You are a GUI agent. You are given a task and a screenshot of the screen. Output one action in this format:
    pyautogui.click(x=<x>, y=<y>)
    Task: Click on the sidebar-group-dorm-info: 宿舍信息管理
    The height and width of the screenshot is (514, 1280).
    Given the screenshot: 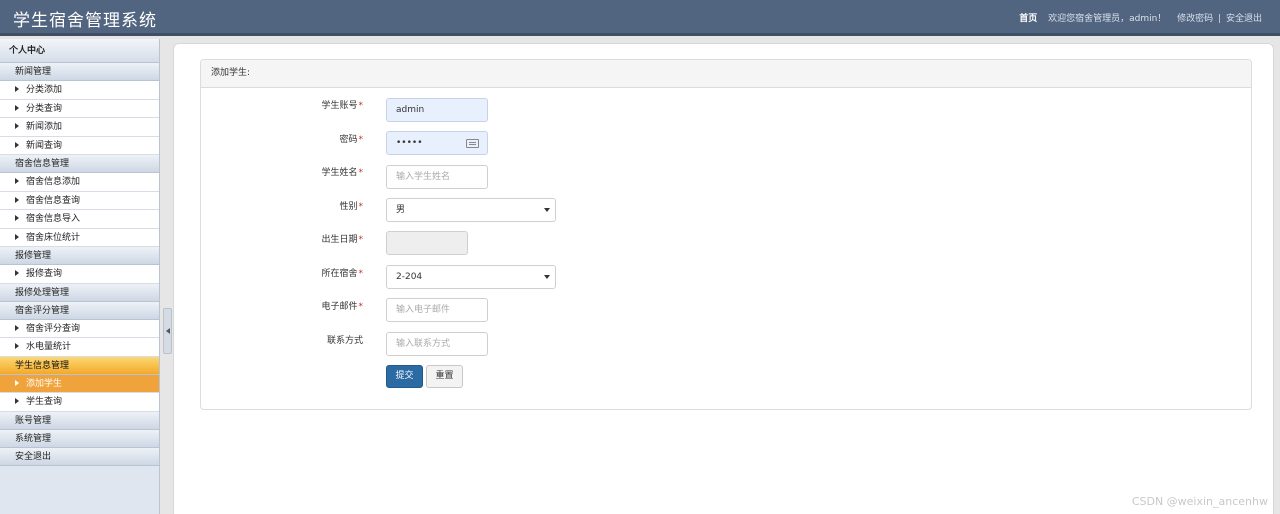 What is the action you would take?
    pyautogui.click(x=79, y=164)
    